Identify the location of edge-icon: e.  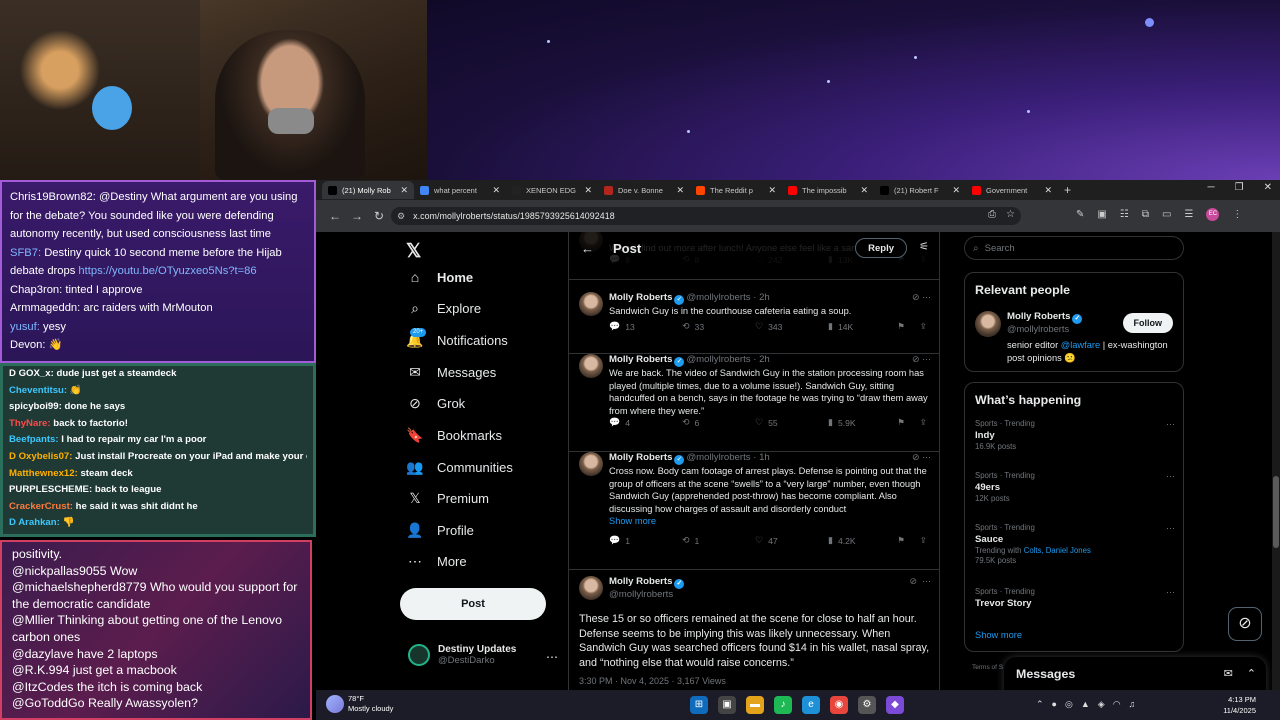
(811, 705).